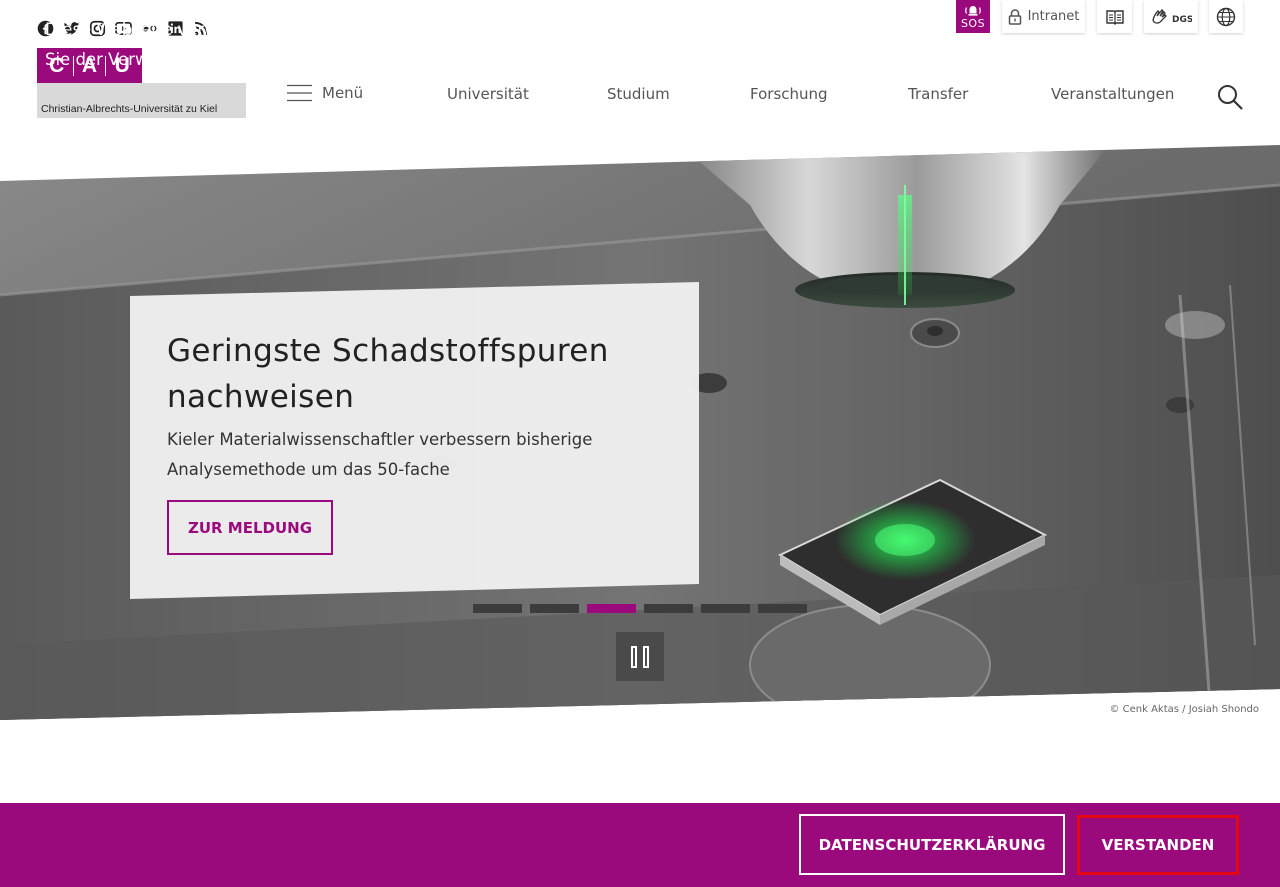 Image resolution: width=1280 pixels, height=887 pixels. What do you see at coordinates (488, 94) in the screenshot?
I see `nav-item-universitaet: Universität` at bounding box center [488, 94].